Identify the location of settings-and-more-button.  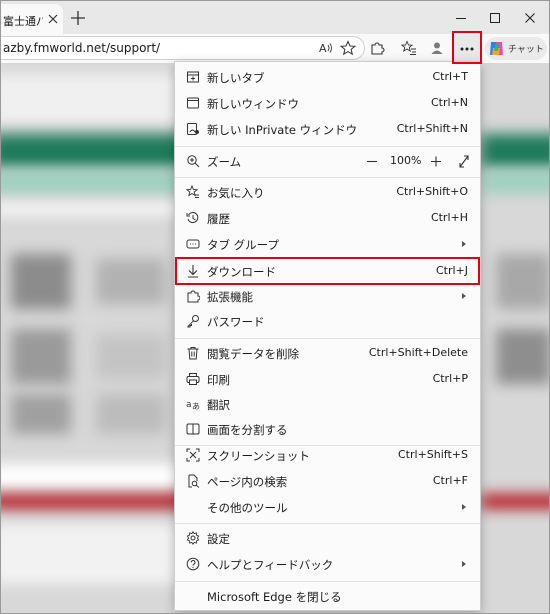
(467, 48).